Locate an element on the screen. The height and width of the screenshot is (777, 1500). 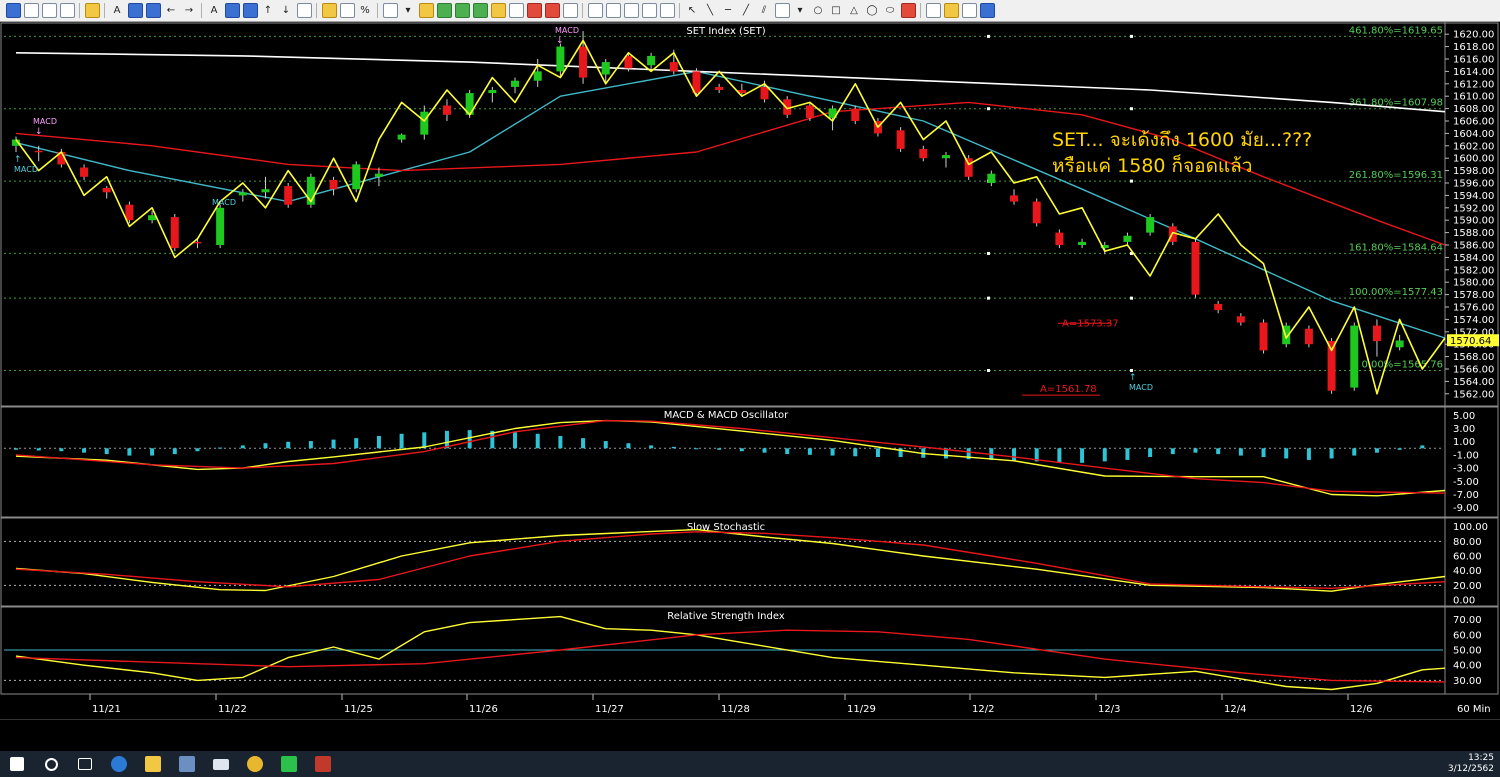
home-icon is located at coordinates (92, 10).